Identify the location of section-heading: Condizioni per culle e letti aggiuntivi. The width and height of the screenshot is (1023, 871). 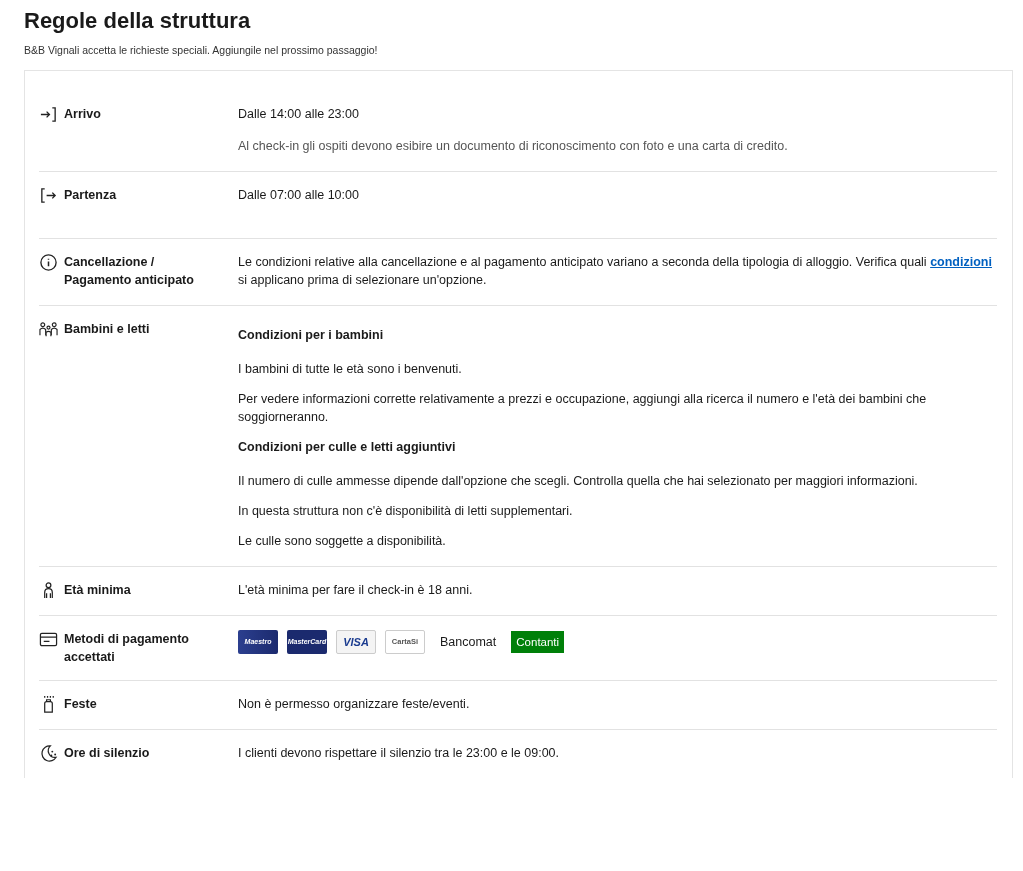
(347, 447).